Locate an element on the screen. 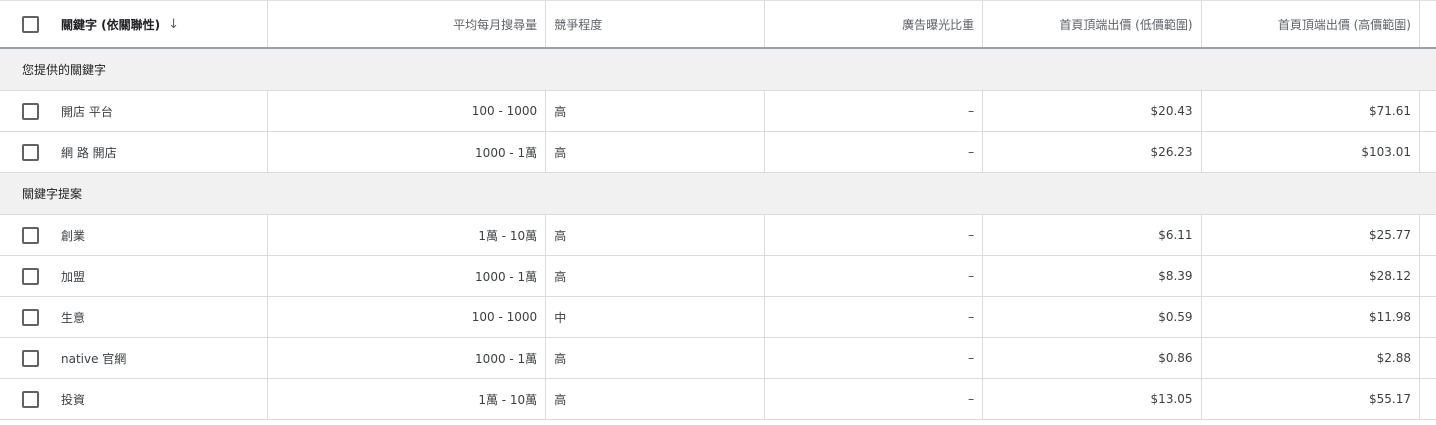  header-bid-low: 首頁頂端出價 (低價範圍) is located at coordinates (1092, 24).